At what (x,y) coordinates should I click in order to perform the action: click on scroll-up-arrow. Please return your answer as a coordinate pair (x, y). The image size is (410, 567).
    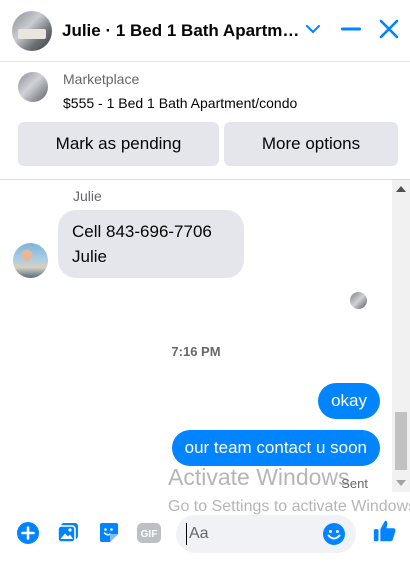
    Looking at the image, I should click on (401, 189).